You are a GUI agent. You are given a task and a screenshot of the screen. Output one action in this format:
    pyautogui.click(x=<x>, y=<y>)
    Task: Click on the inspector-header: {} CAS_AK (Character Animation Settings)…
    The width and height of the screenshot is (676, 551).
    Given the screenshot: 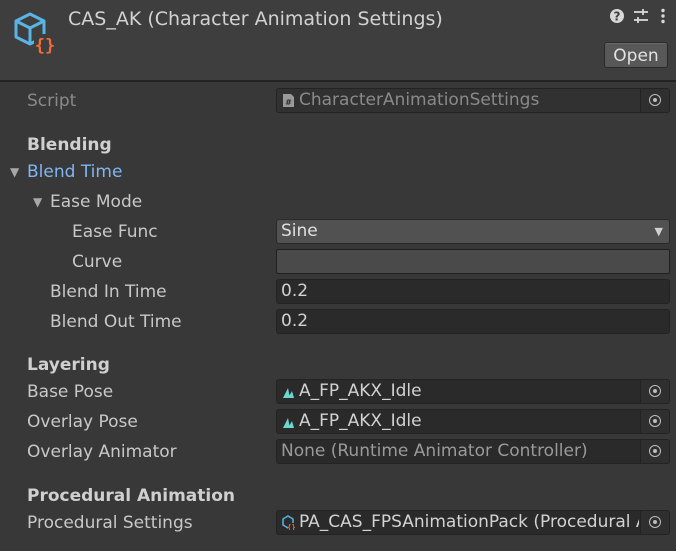 What is the action you would take?
    pyautogui.click(x=338, y=41)
    